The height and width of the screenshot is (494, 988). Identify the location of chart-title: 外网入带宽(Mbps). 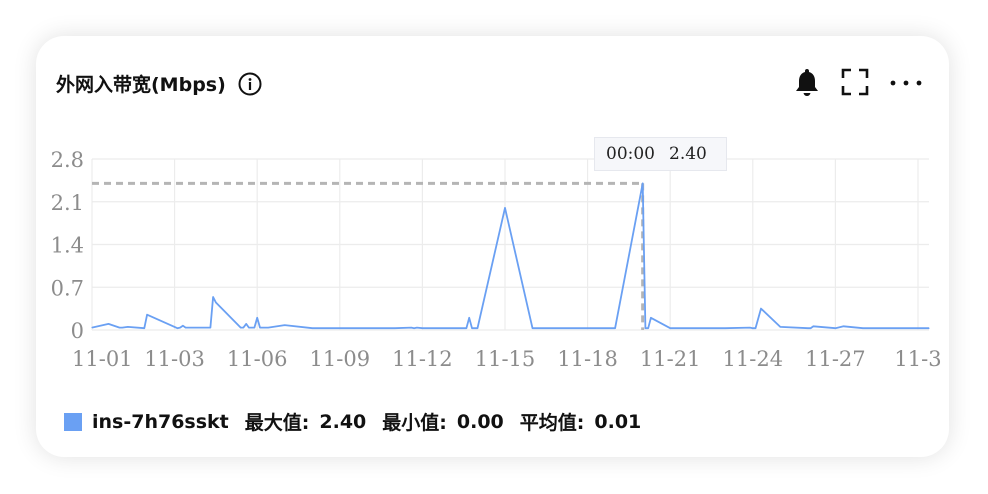
(141, 85).